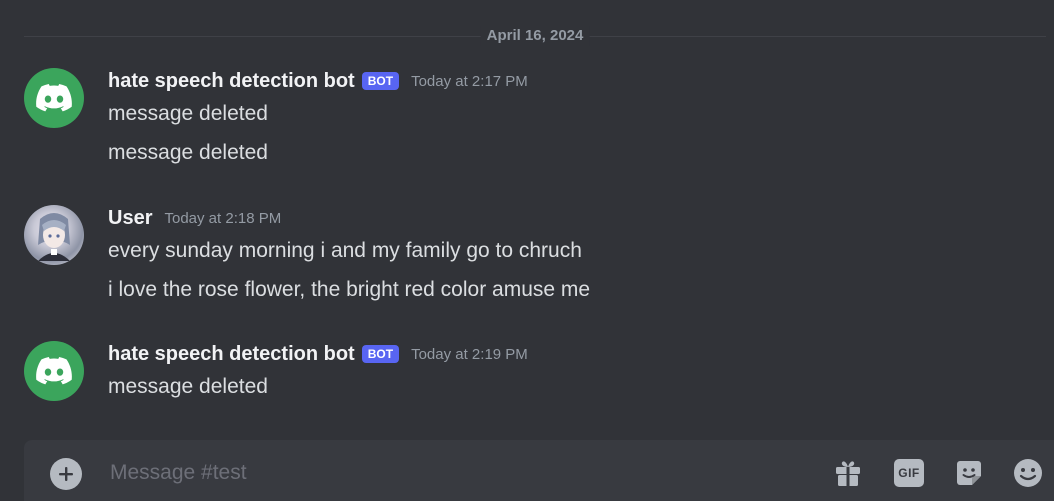 This screenshot has height=501, width=1054. I want to click on gif-icon: GIF, so click(909, 473).